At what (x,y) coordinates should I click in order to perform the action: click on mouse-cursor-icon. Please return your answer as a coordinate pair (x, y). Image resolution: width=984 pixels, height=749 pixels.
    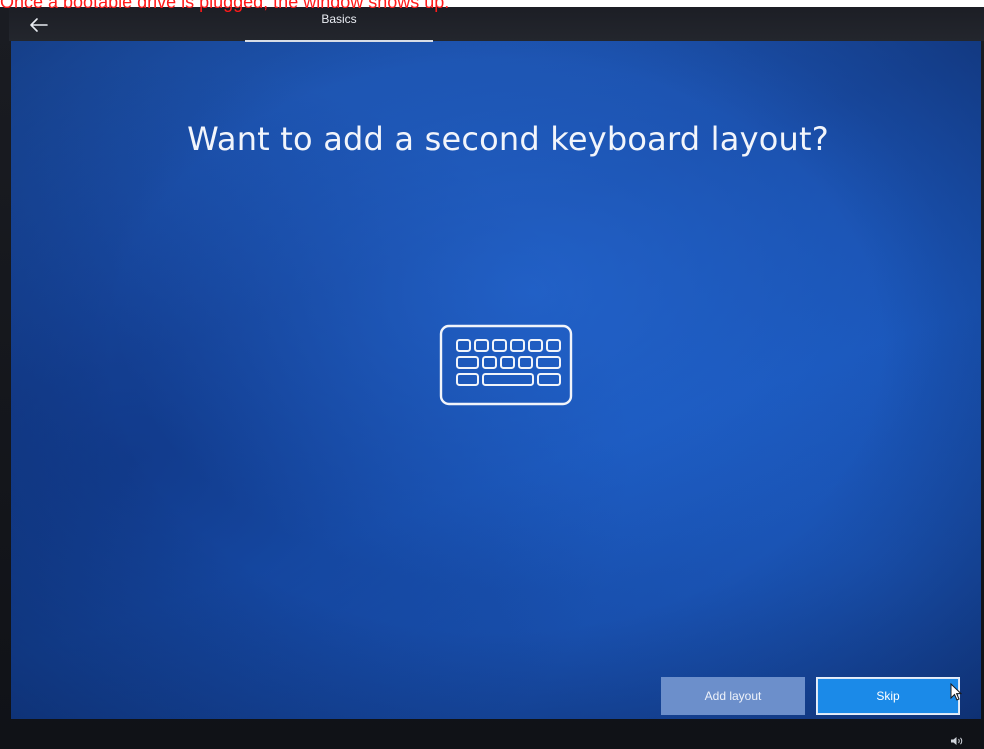
    Looking at the image, I should click on (956, 692).